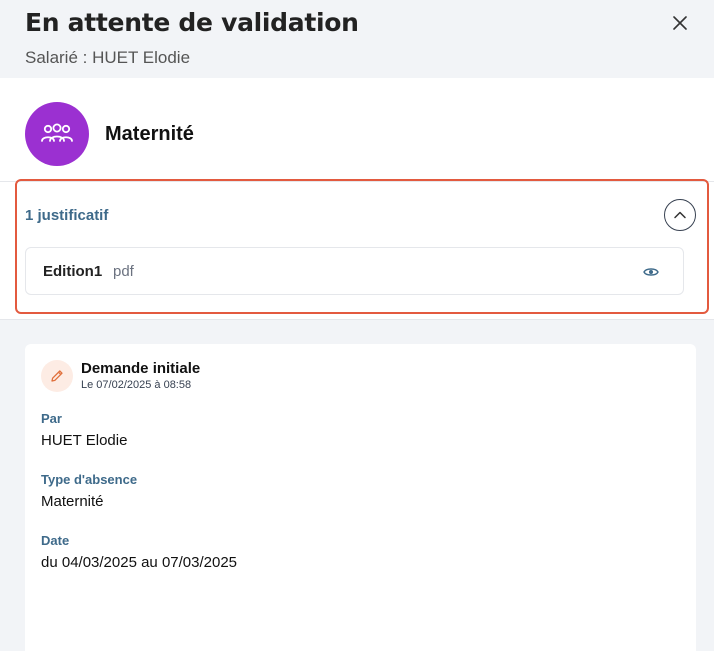 This screenshot has height=651, width=714. What do you see at coordinates (89, 479) in the screenshot?
I see `field-label-type-absence: Type d'absence` at bounding box center [89, 479].